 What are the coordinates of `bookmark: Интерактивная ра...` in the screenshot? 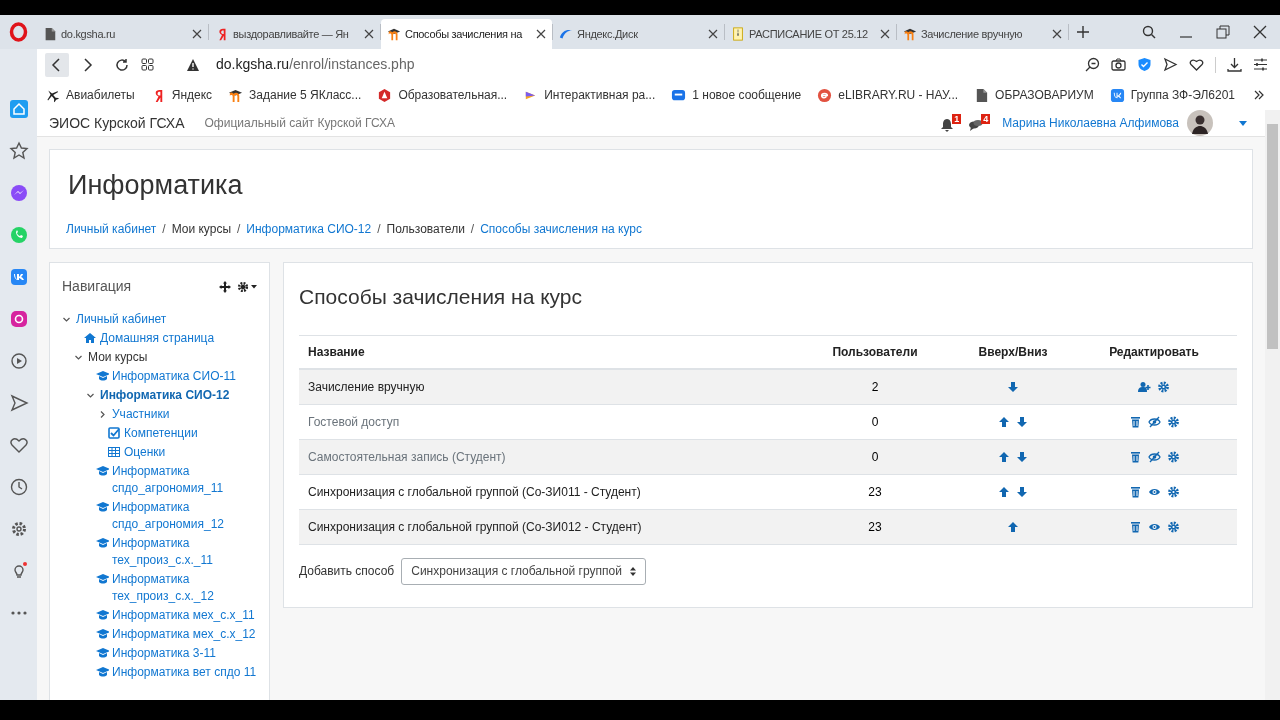 It's located at (589, 95).